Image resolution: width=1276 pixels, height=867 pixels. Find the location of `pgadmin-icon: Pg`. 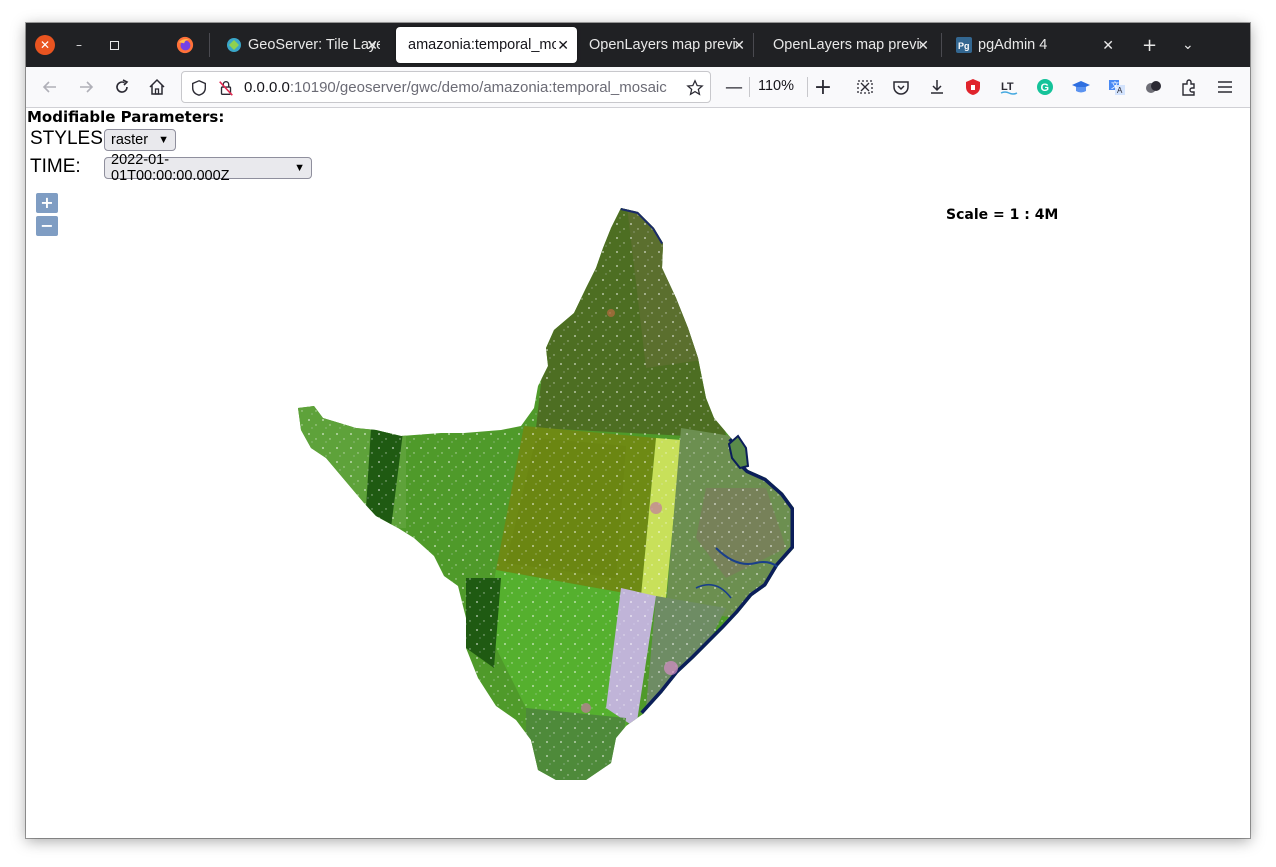

pgadmin-icon: Pg is located at coordinates (964, 45).